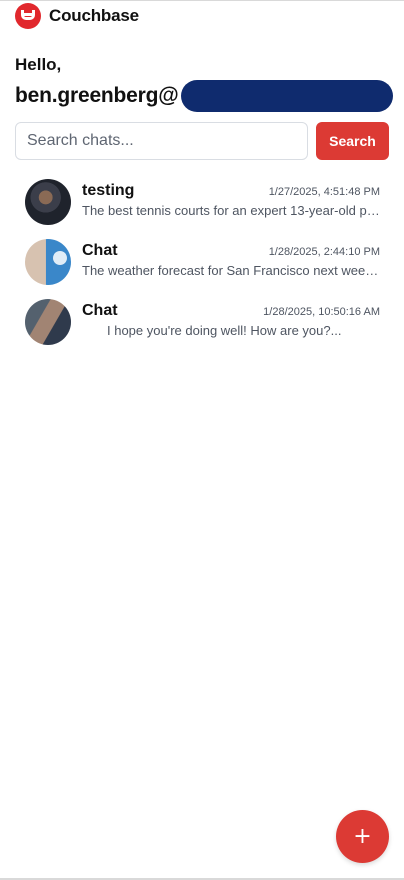 This screenshot has width=404, height=880. Describe the element at coordinates (352, 141) in the screenshot. I see `search-button: Search` at that location.